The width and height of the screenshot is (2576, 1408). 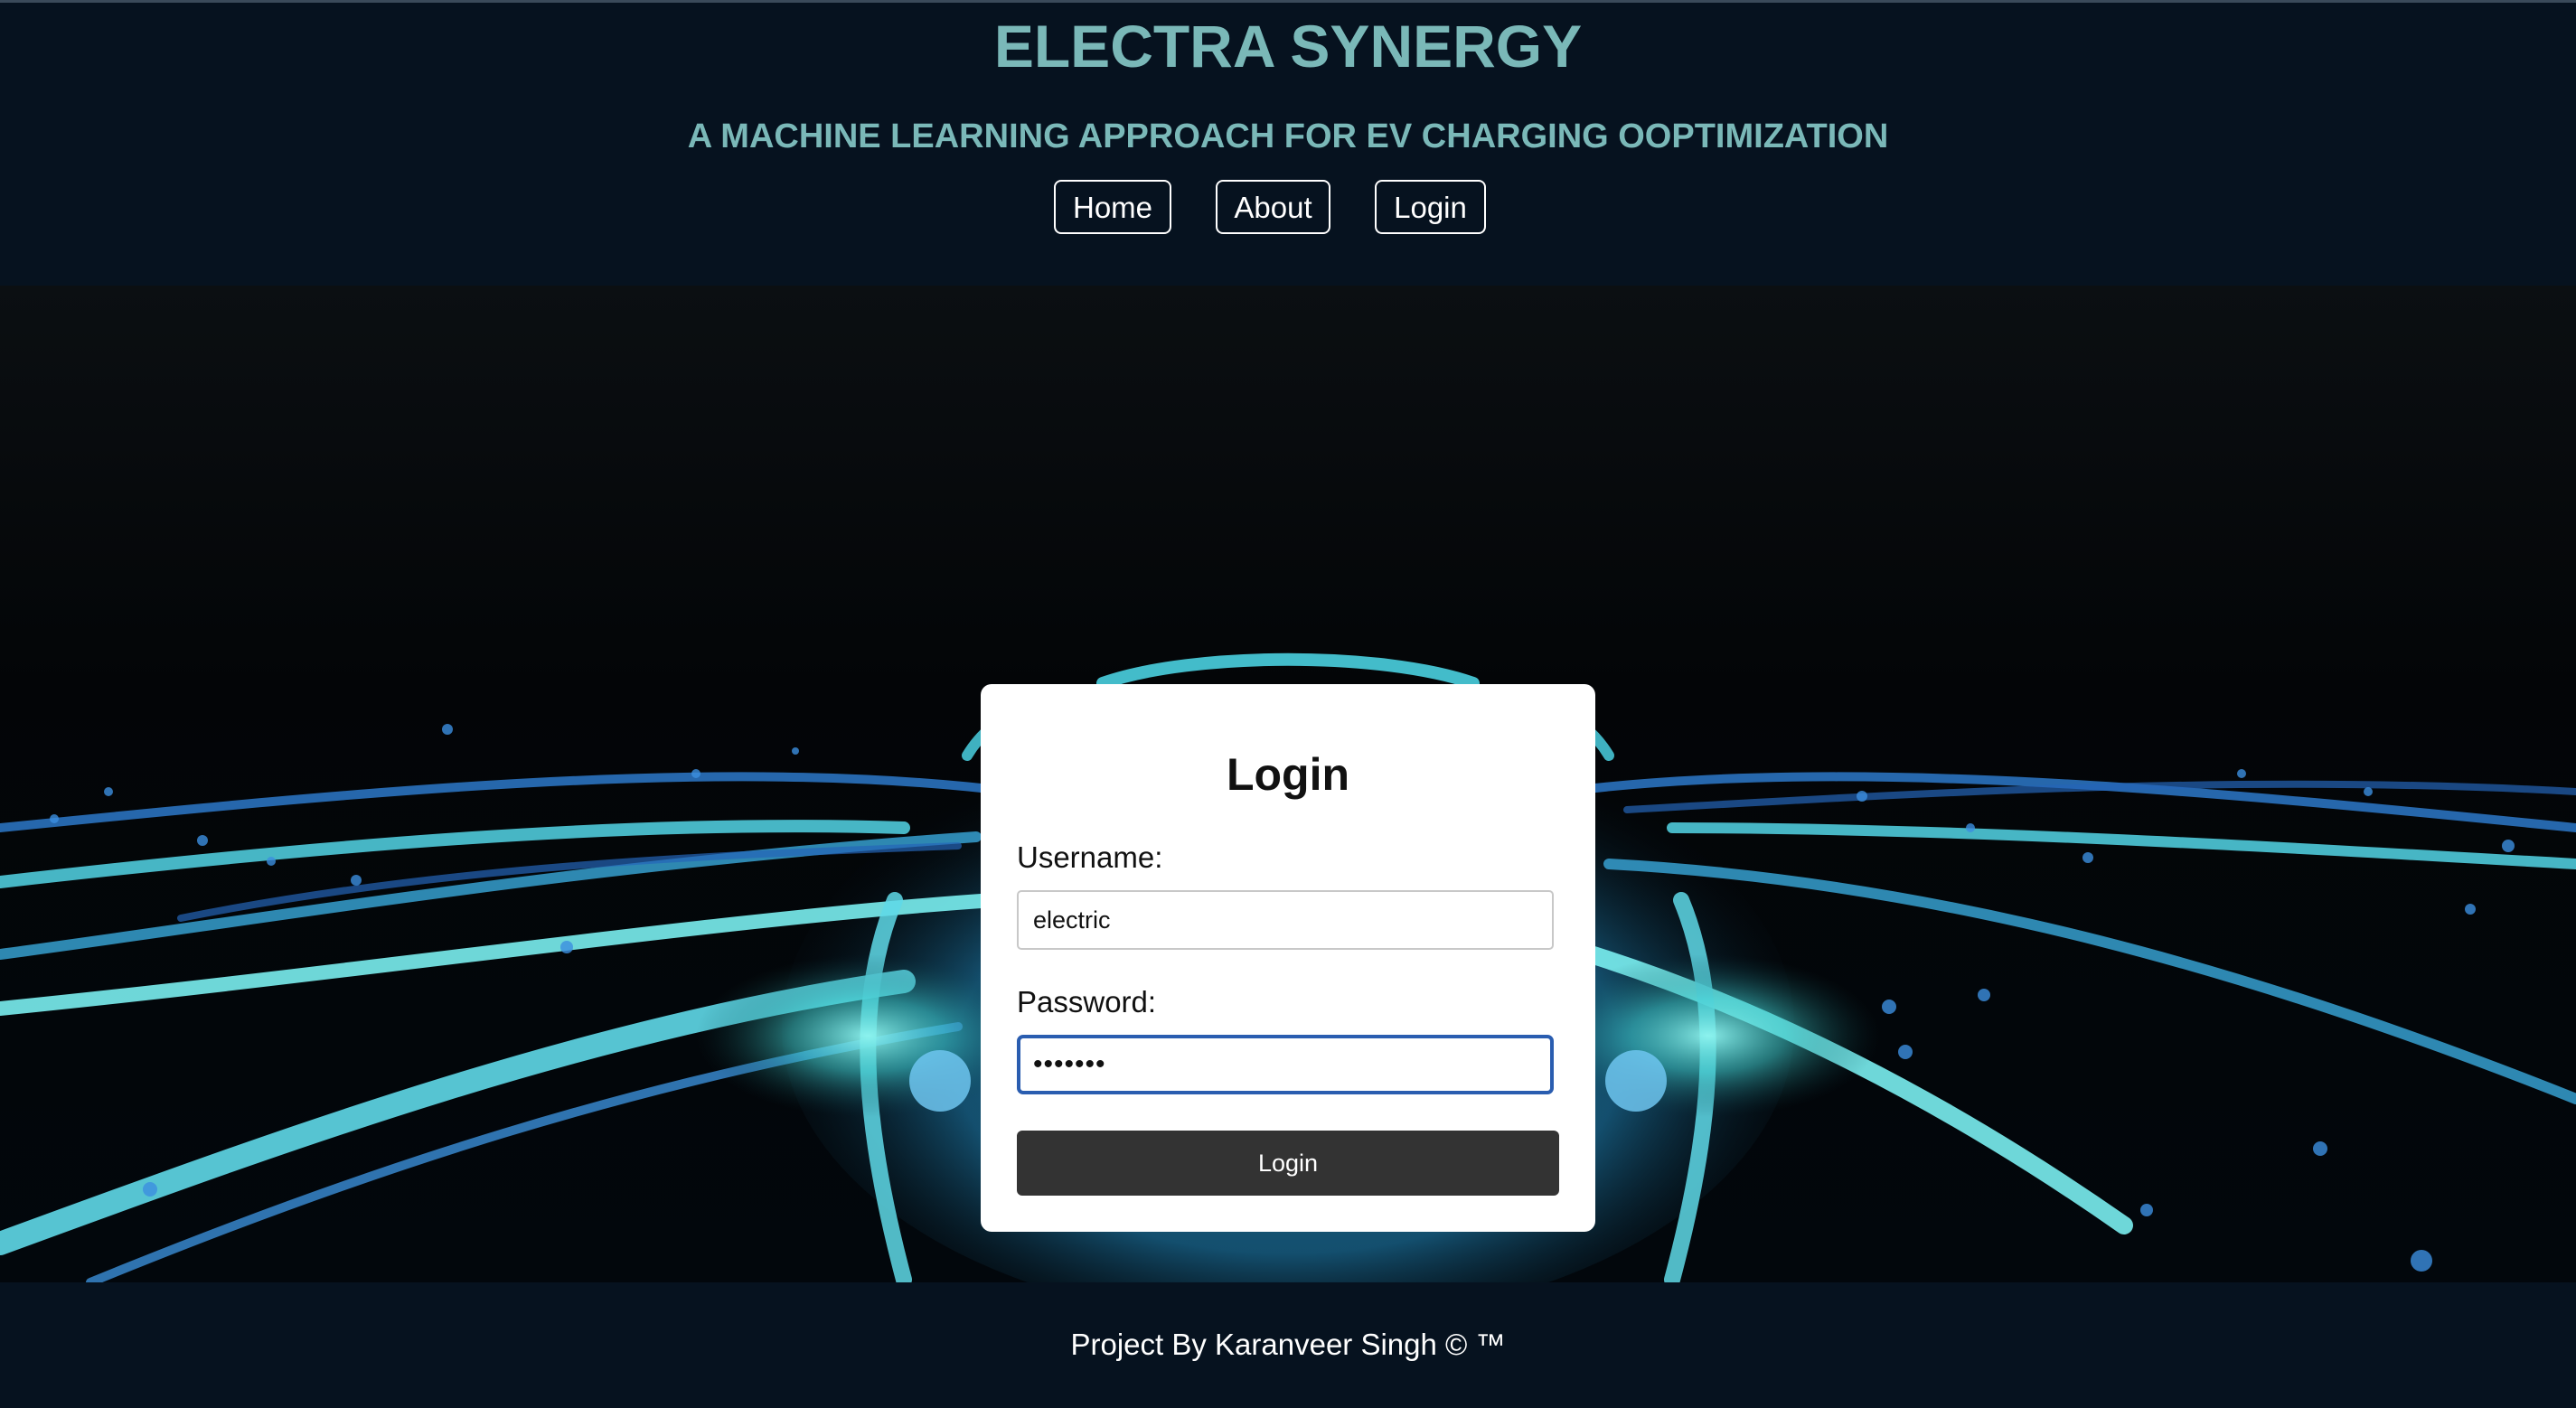 I want to click on login-submit-button: Login, so click(x=1288, y=1163).